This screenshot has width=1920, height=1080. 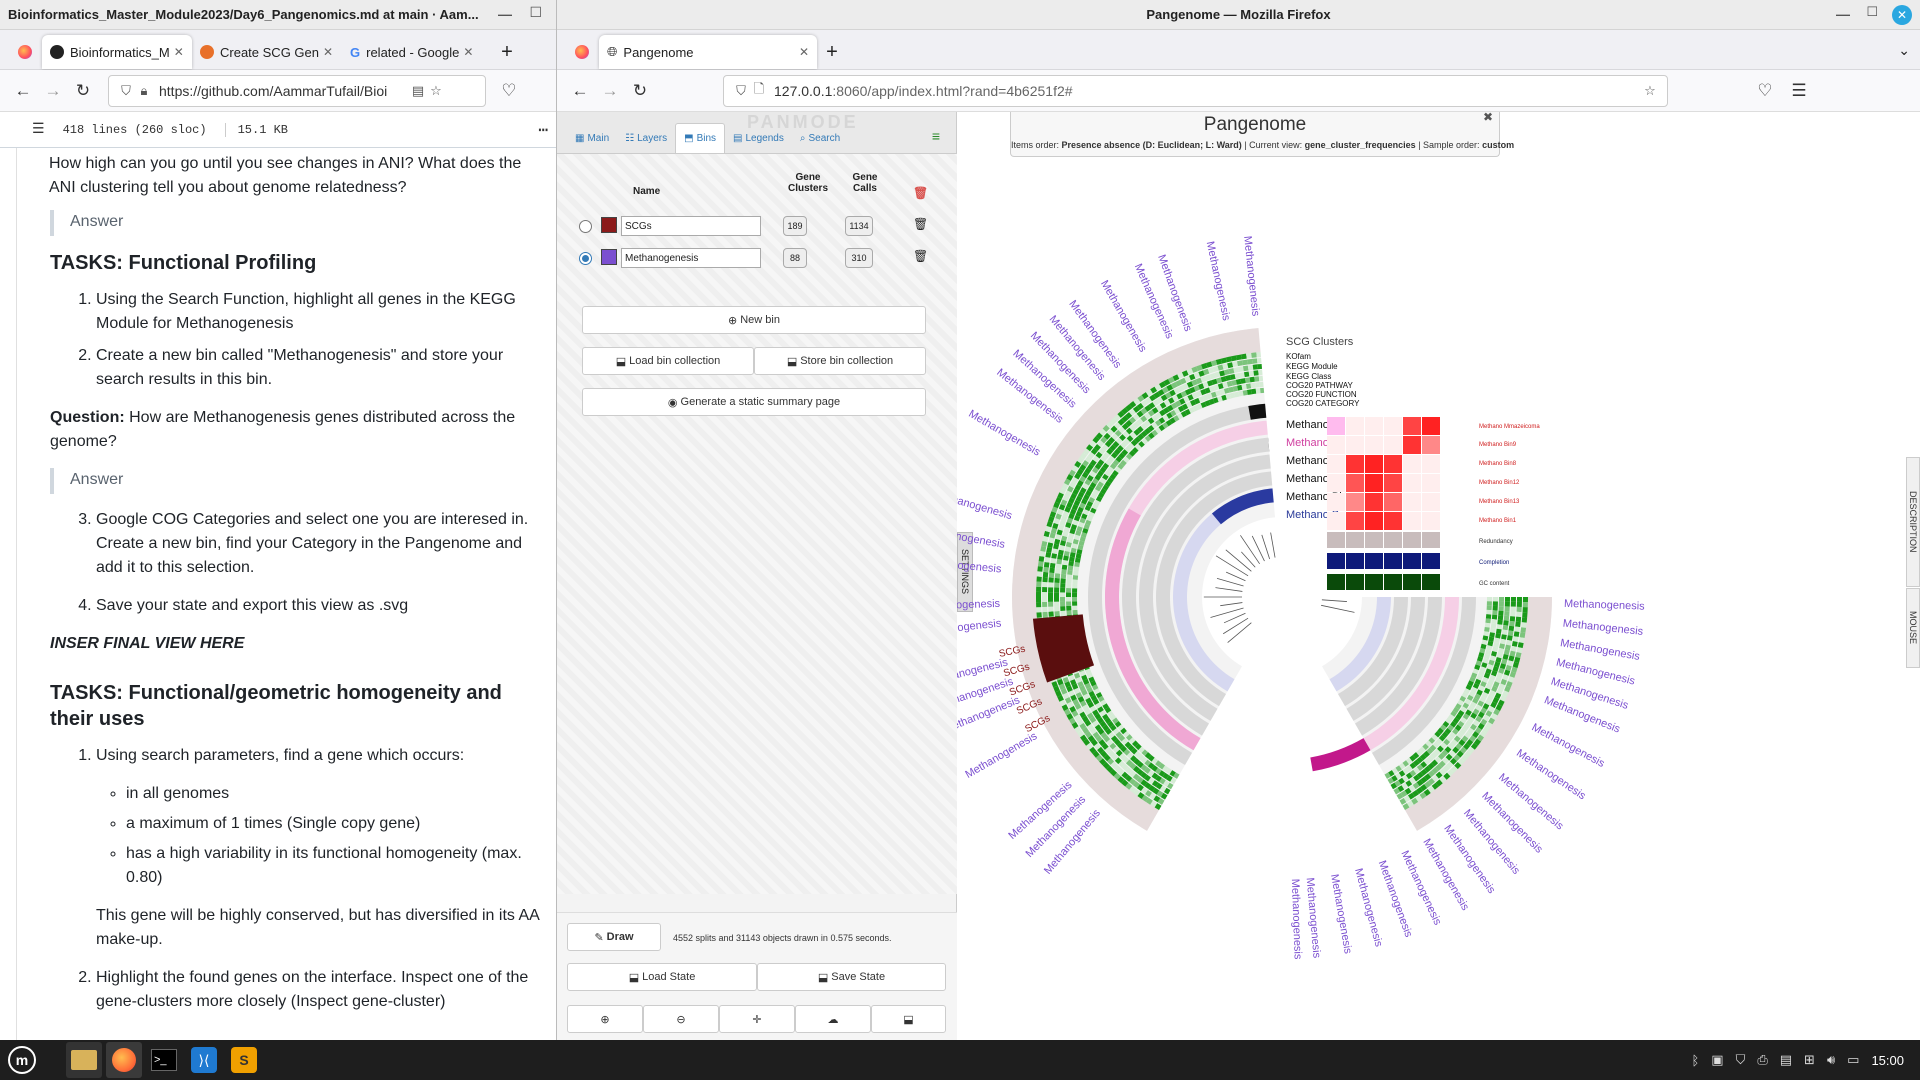 I want to click on hamburger-icon: ≡, so click(x=936, y=136).